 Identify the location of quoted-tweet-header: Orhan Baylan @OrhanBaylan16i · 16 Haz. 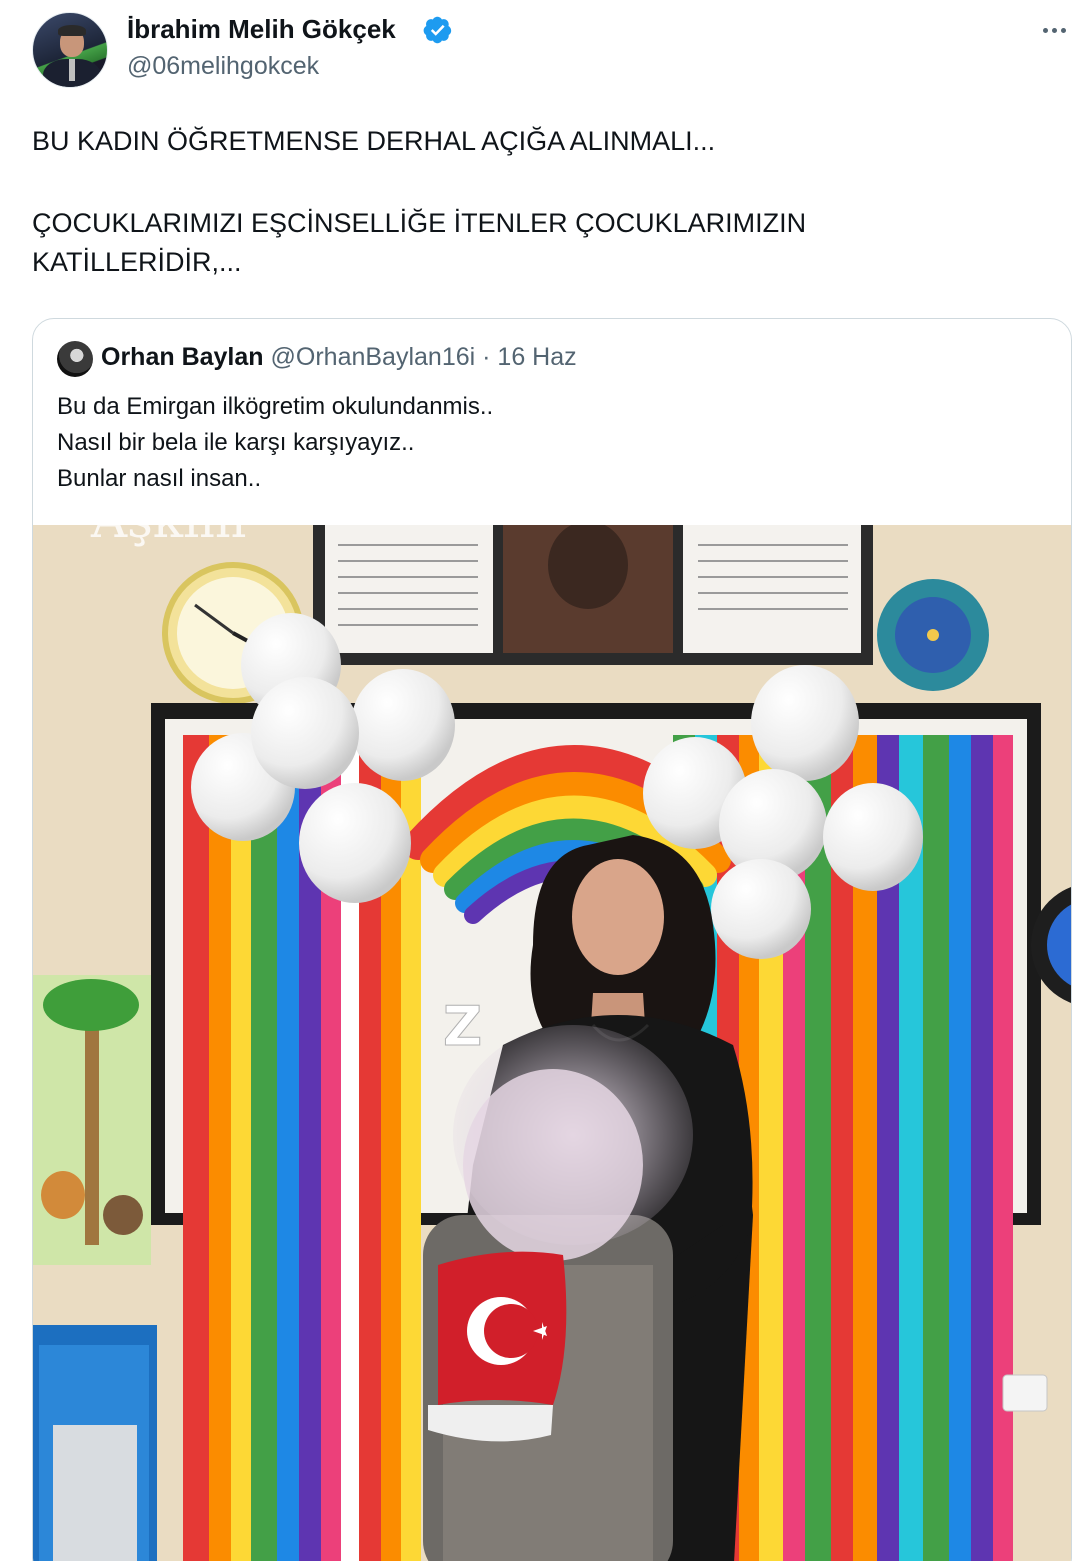
(339, 357).